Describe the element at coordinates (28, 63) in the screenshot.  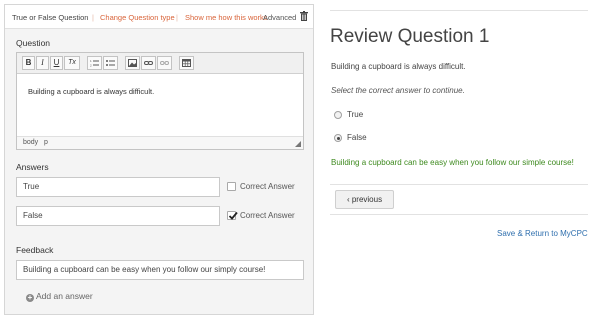
I see `bold-button: B` at that location.